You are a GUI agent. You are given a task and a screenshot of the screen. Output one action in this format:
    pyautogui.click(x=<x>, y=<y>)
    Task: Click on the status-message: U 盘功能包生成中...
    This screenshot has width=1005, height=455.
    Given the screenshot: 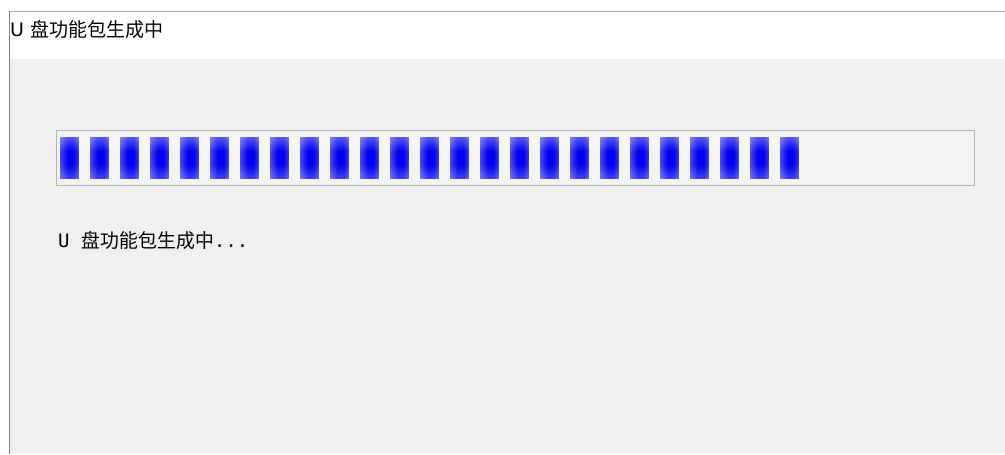 What is the action you would take?
    pyautogui.click(x=153, y=241)
    